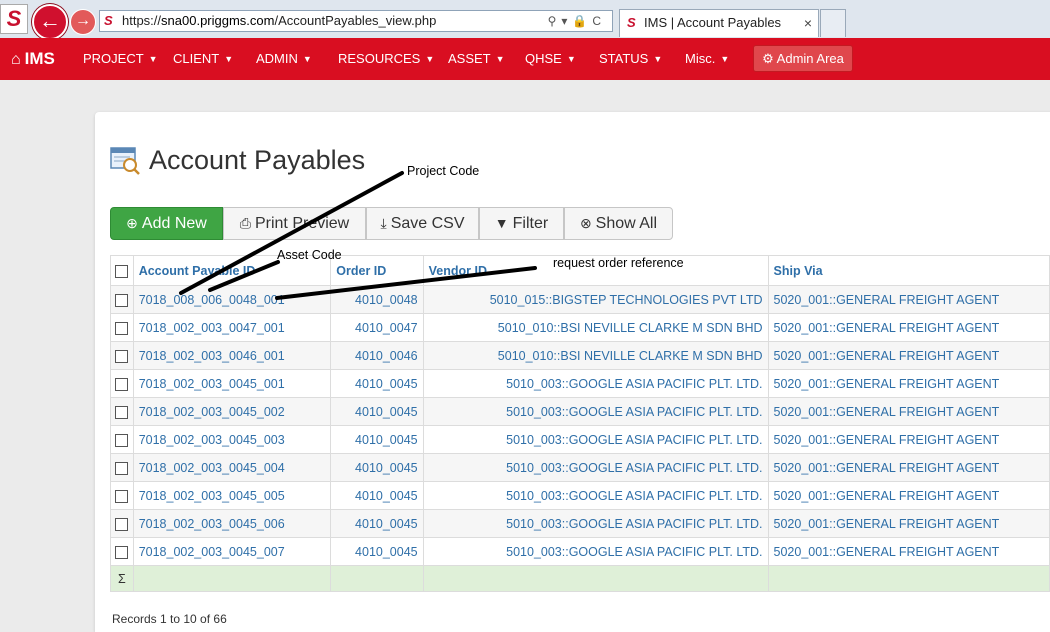 The width and height of the screenshot is (1050, 632). I want to click on filter-icon: ▼, so click(501, 223).